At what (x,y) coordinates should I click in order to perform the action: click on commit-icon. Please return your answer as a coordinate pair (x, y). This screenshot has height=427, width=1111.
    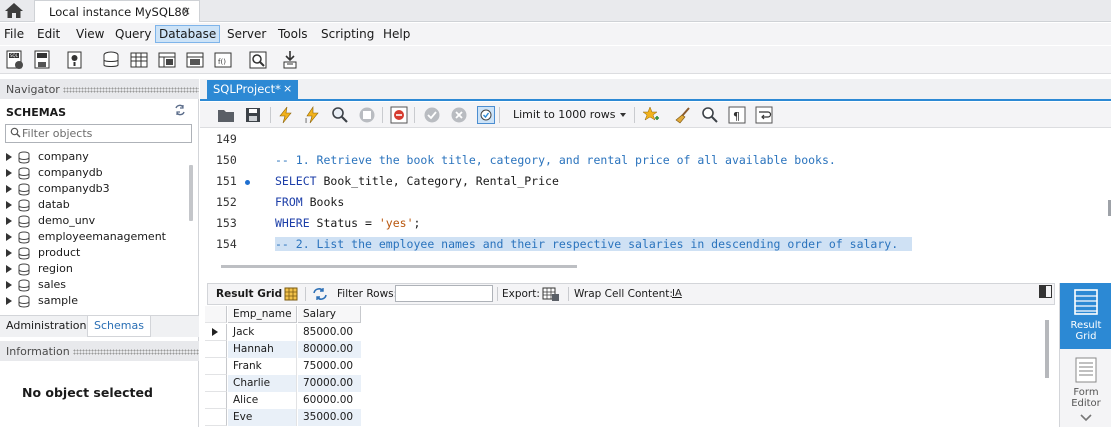
    Looking at the image, I should click on (432, 115).